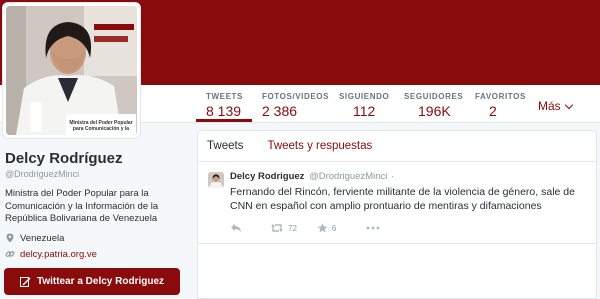  What do you see at coordinates (58, 254) in the screenshot?
I see `profile-website-link: delcy.patria.org.ve` at bounding box center [58, 254].